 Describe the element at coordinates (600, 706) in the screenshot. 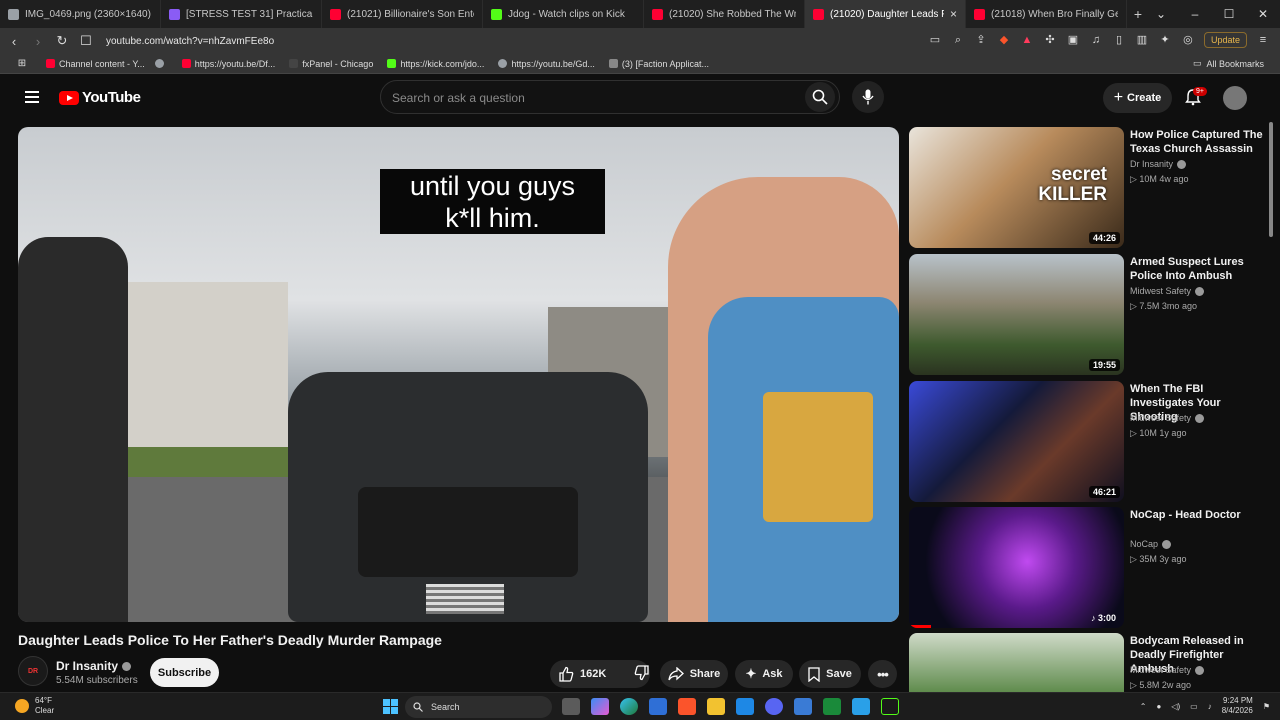

I see `copilot-icon` at that location.